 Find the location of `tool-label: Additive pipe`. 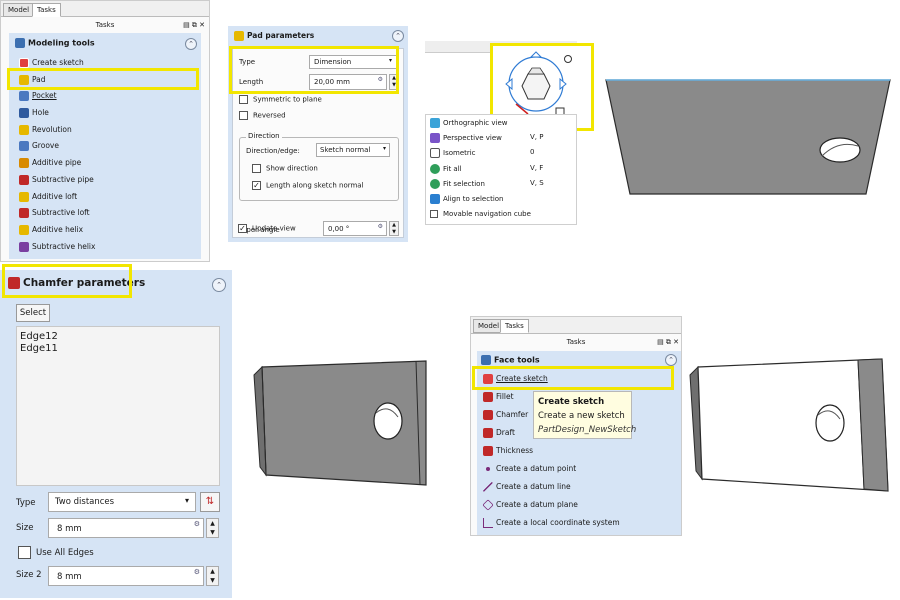

tool-label: Additive pipe is located at coordinates (57, 163).